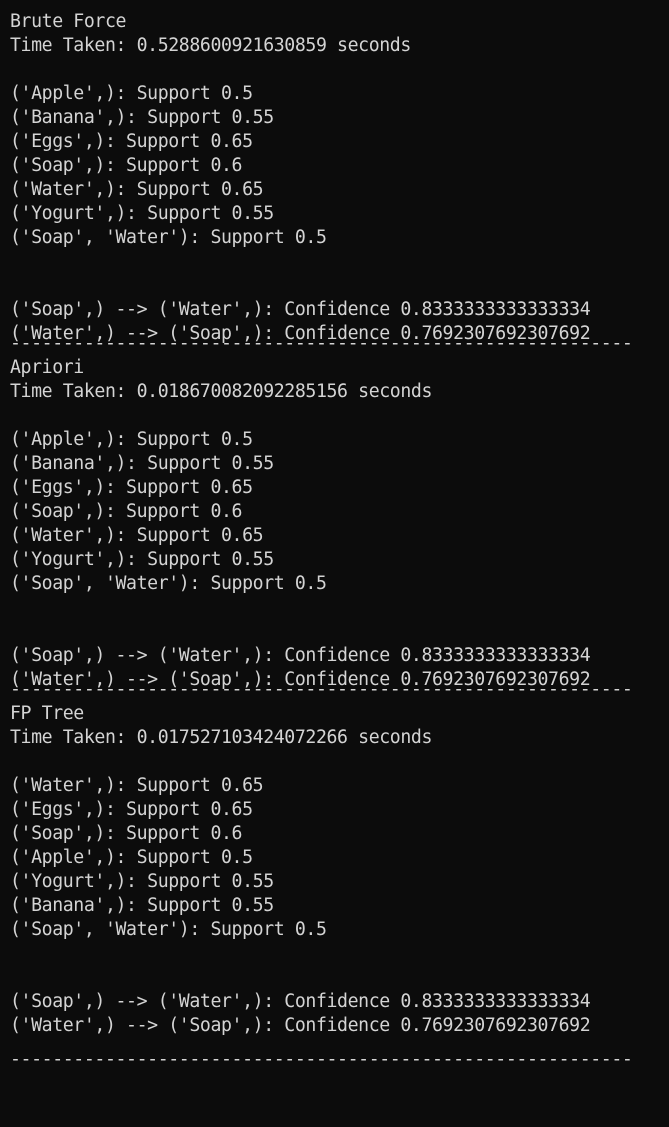 The height and width of the screenshot is (1127, 669). Describe the element at coordinates (68, 21) in the screenshot. I see `section-title: Brute Force` at that location.